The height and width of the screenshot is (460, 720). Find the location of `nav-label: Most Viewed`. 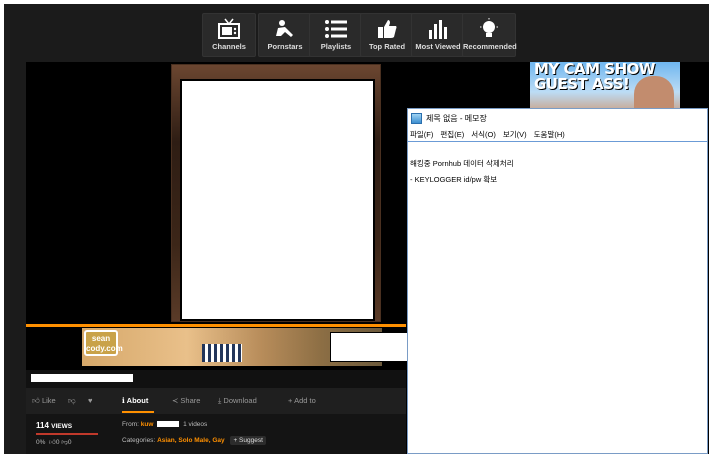

nav-label: Most Viewed is located at coordinates (438, 46).